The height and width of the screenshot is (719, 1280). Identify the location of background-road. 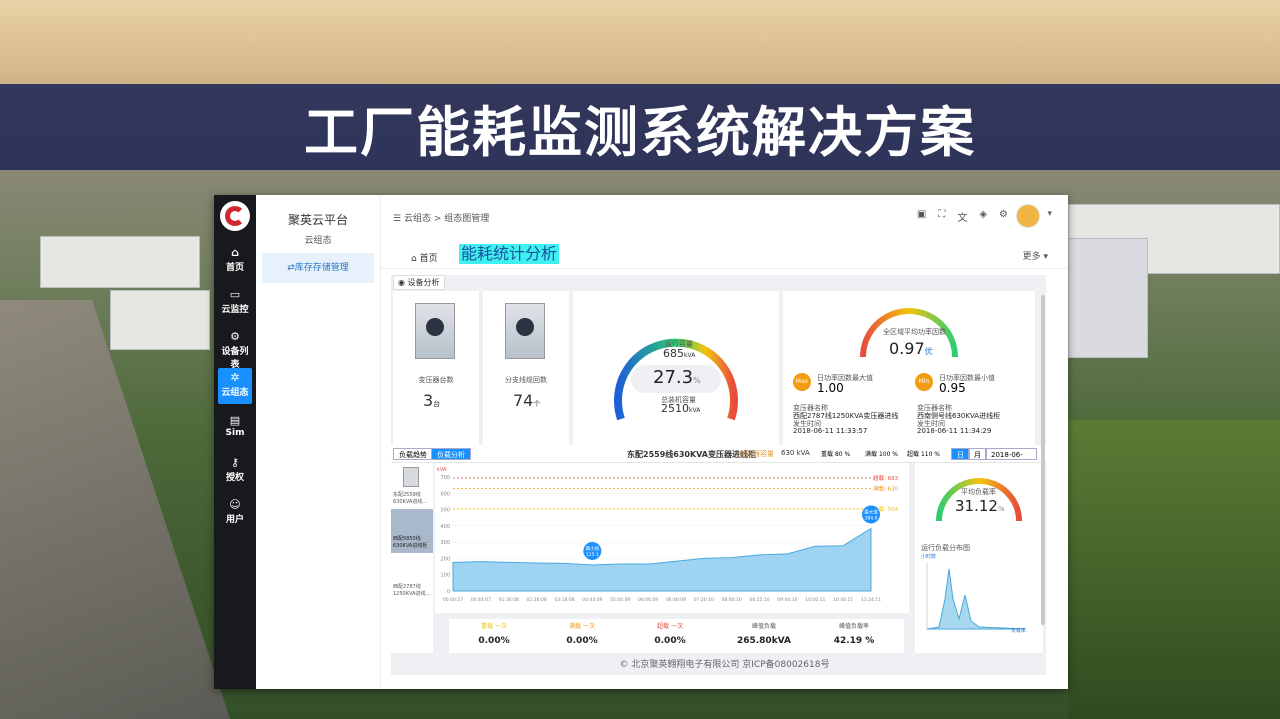
(115, 509).